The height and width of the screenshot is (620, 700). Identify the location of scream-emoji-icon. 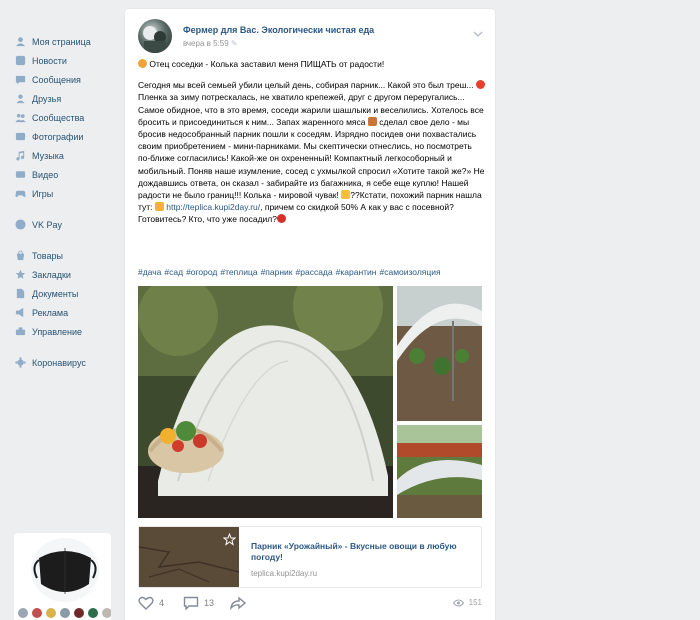
(142, 63).